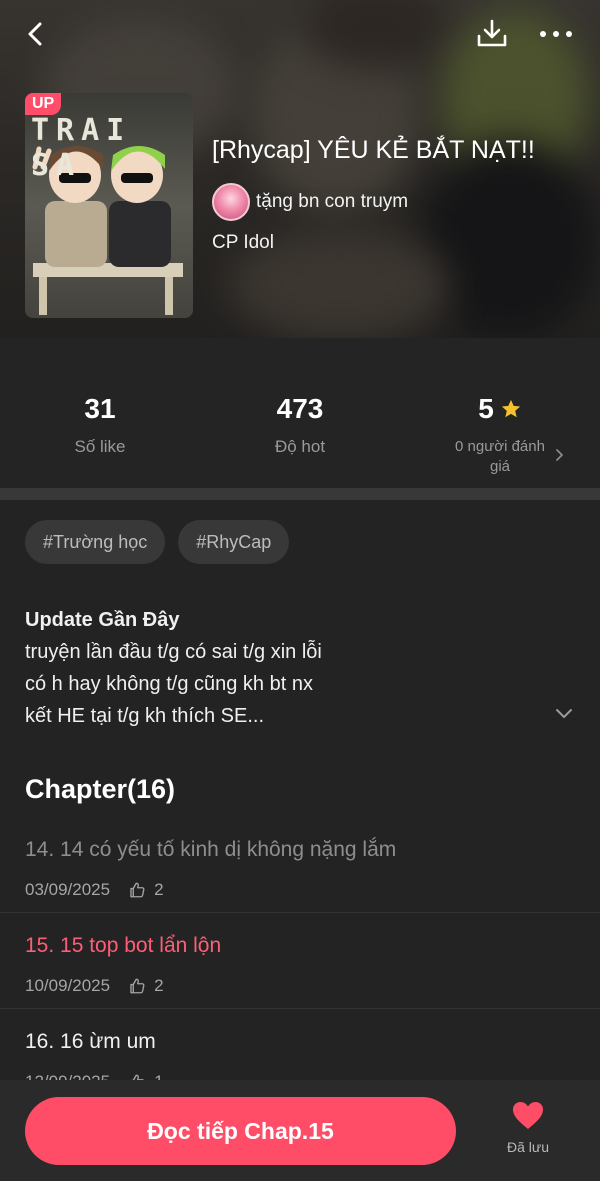 The width and height of the screenshot is (600, 1181). What do you see at coordinates (486, 408) in the screenshot?
I see `rating-value: 5` at bounding box center [486, 408].